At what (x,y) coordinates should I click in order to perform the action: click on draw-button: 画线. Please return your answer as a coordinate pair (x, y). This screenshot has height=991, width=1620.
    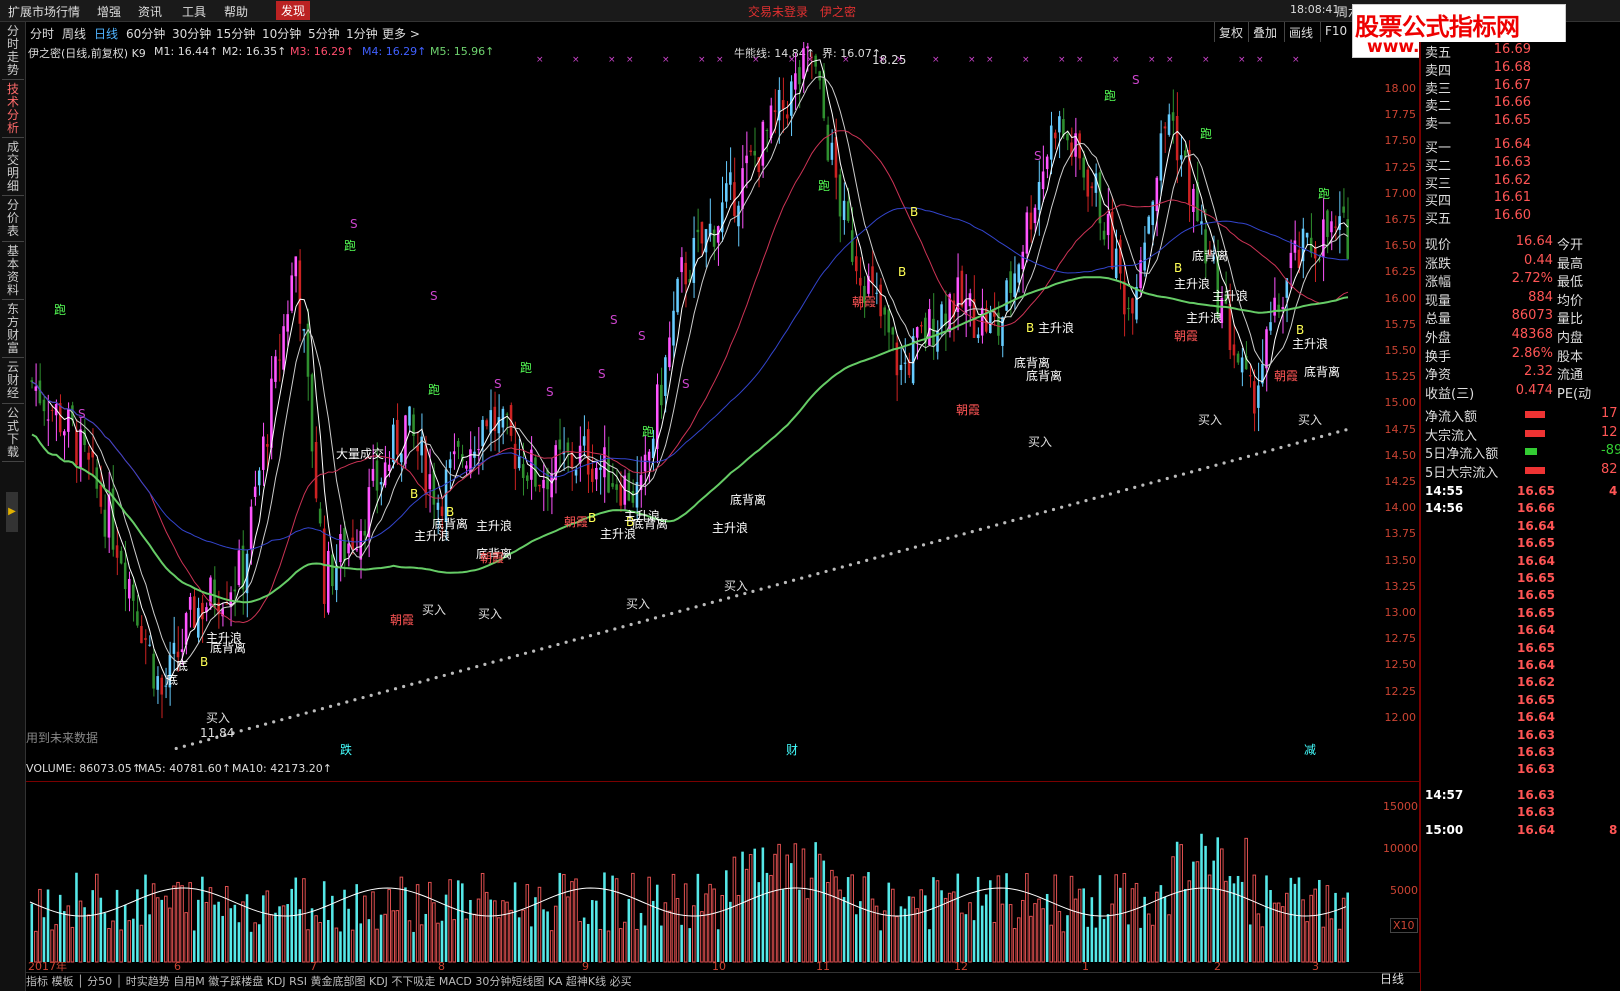
    Looking at the image, I should click on (1300, 32).